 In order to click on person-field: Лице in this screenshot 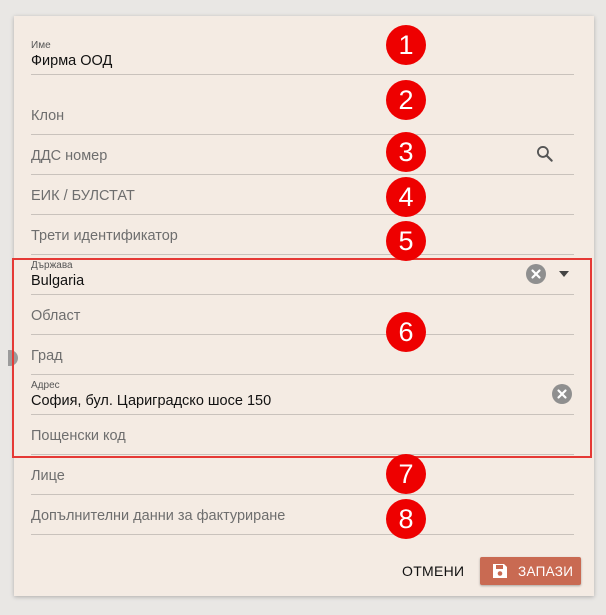, I will do `click(302, 474)`.